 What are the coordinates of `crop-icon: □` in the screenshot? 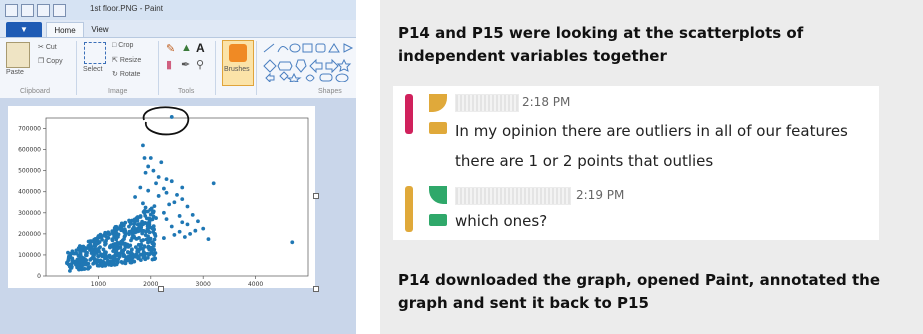 It's located at (114, 45).